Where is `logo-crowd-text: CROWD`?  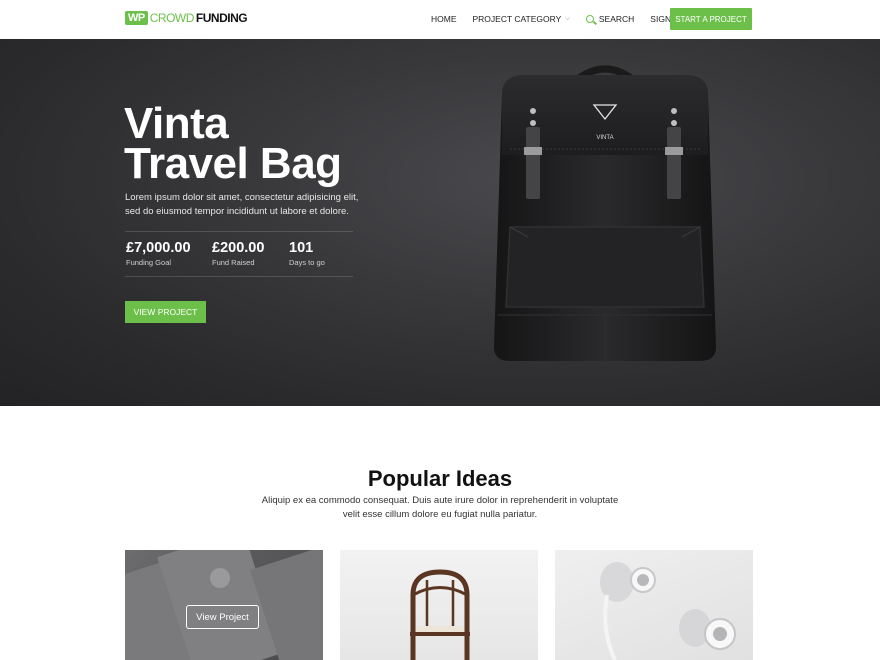 logo-crowd-text: CROWD is located at coordinates (172, 18).